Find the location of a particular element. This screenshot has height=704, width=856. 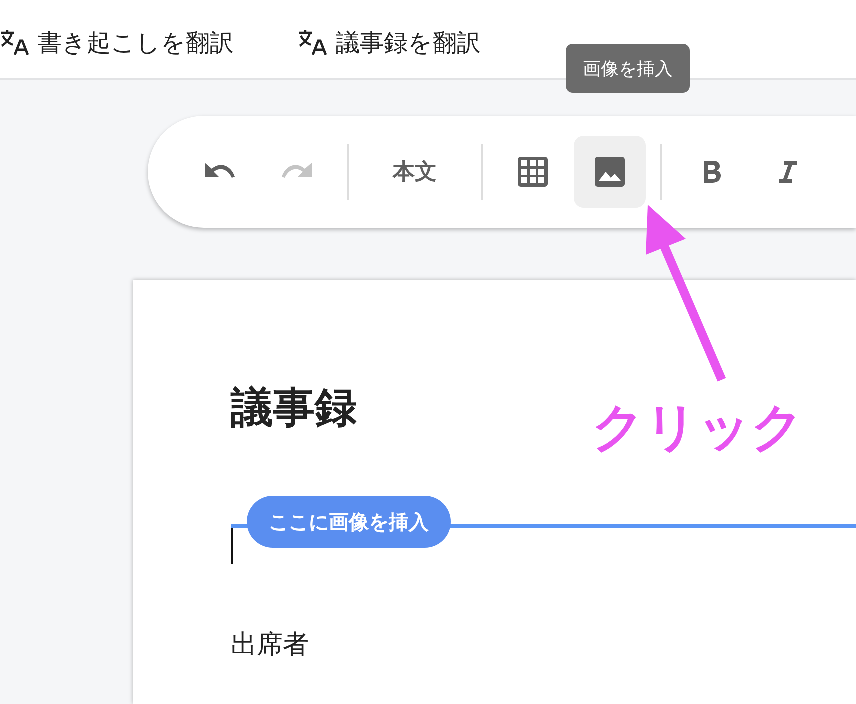

translate-button: 議事録を翻訳 is located at coordinates (389, 43).